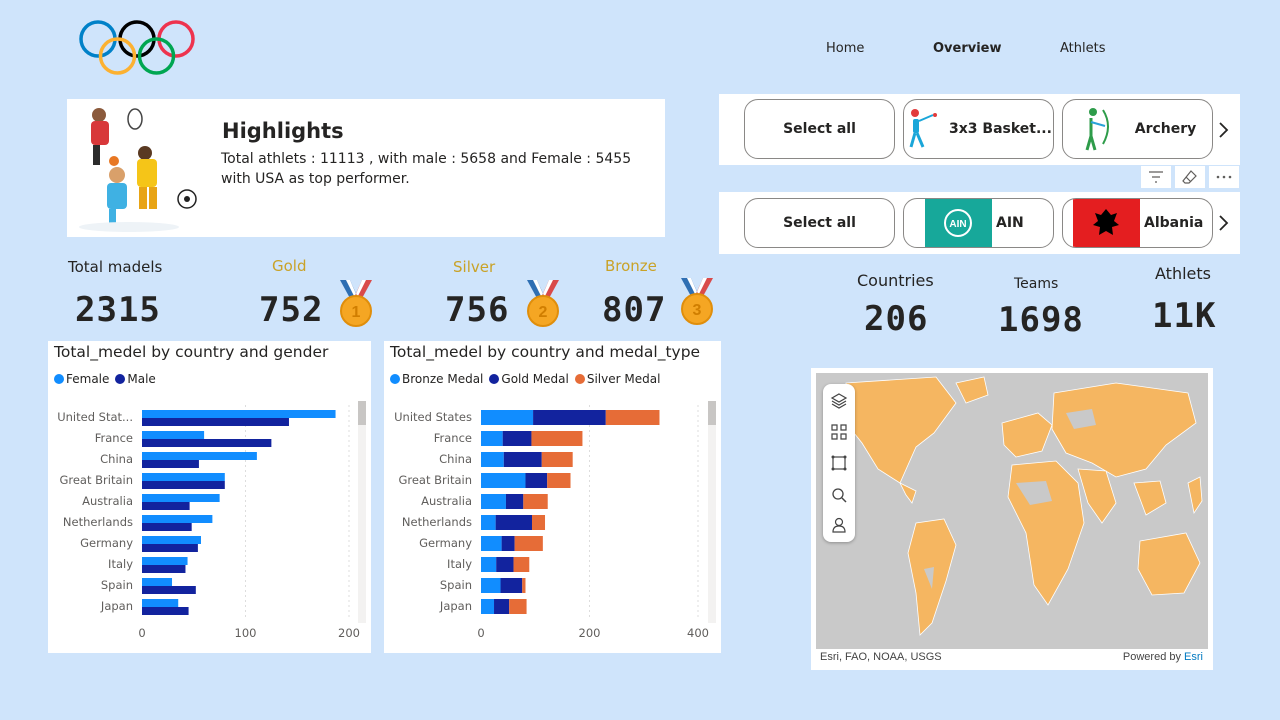 The width and height of the screenshot is (1280, 720). Describe the element at coordinates (118, 310) in the screenshot. I see `total-medals-value: 2315` at that location.